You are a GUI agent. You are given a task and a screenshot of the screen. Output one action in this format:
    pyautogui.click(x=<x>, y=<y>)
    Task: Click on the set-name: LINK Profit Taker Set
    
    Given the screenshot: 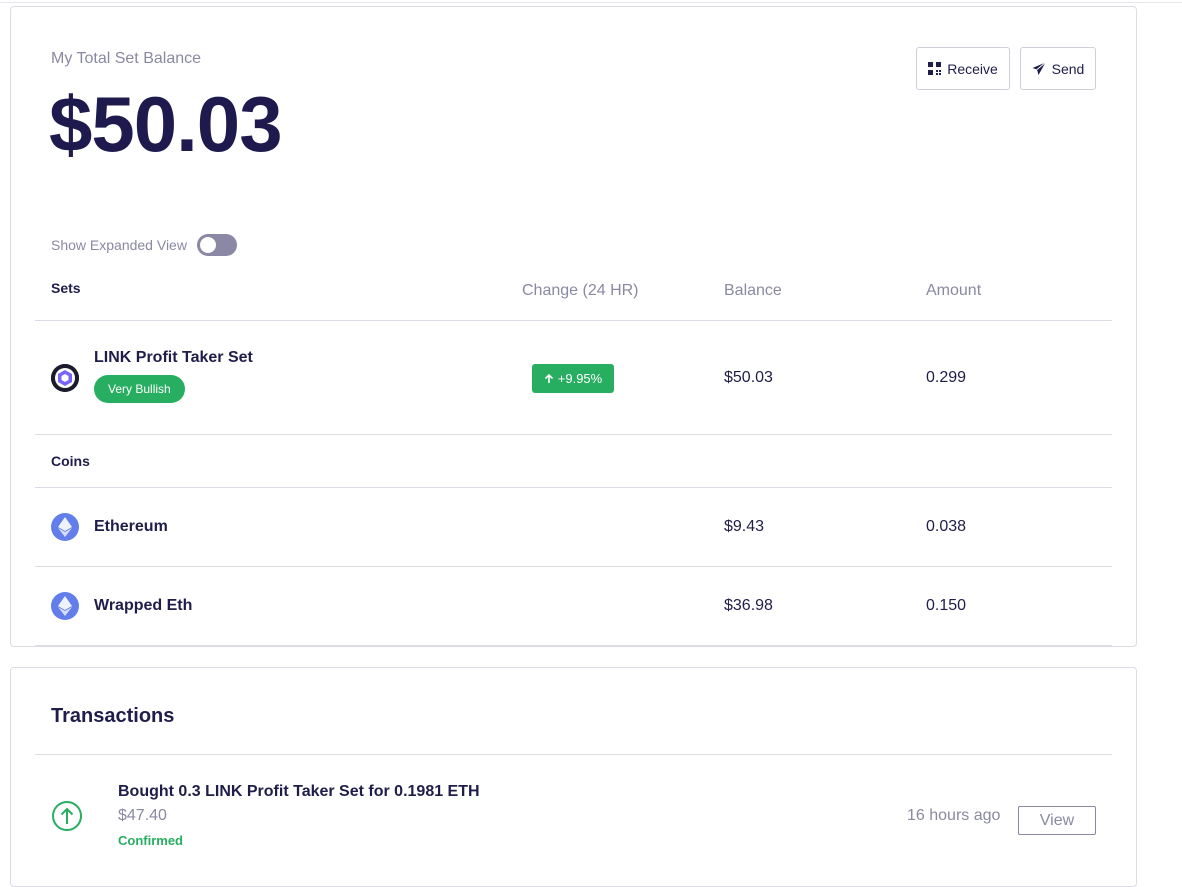 What is the action you would take?
    pyautogui.click(x=173, y=358)
    